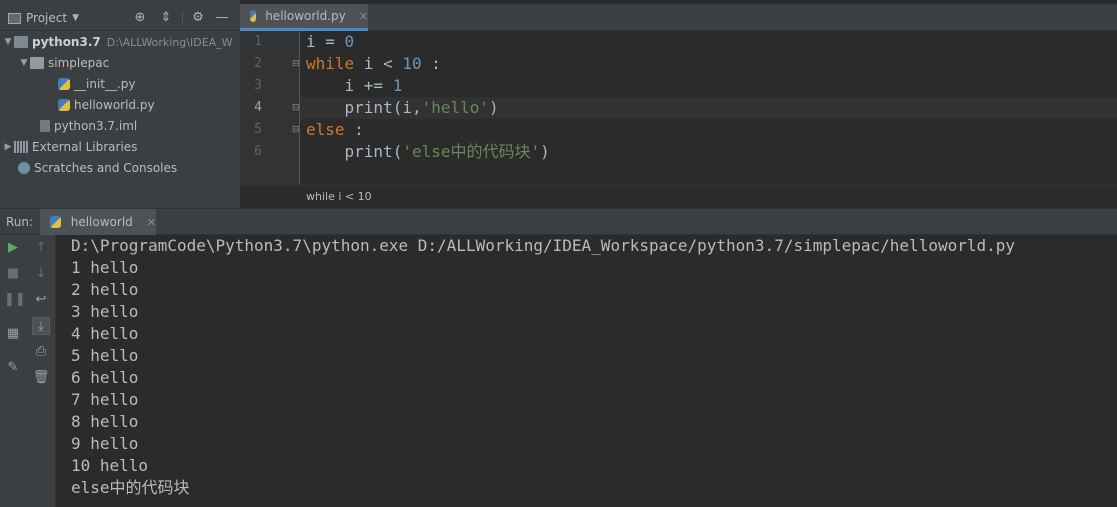 The image size is (1117, 507). What do you see at coordinates (41, 248) in the screenshot?
I see `arrow-up-icon: ↑` at bounding box center [41, 248].